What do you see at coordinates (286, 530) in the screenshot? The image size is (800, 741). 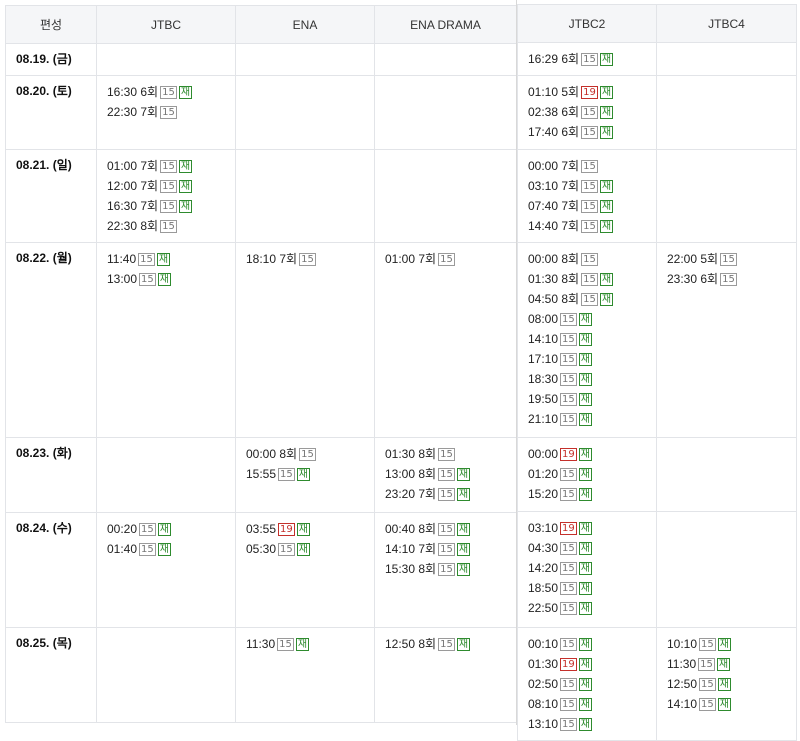 I see `age-rating-badge: 19` at bounding box center [286, 530].